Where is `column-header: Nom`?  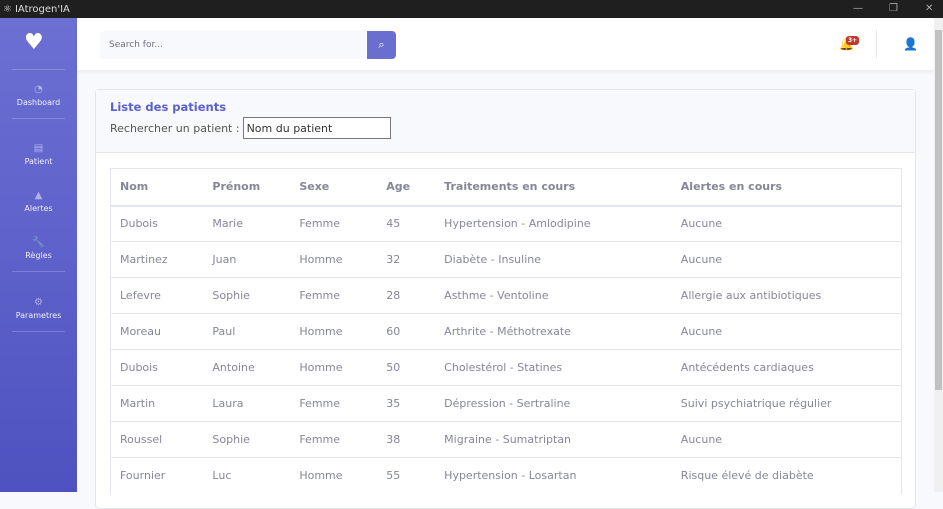
column-header: Nom is located at coordinates (157, 187).